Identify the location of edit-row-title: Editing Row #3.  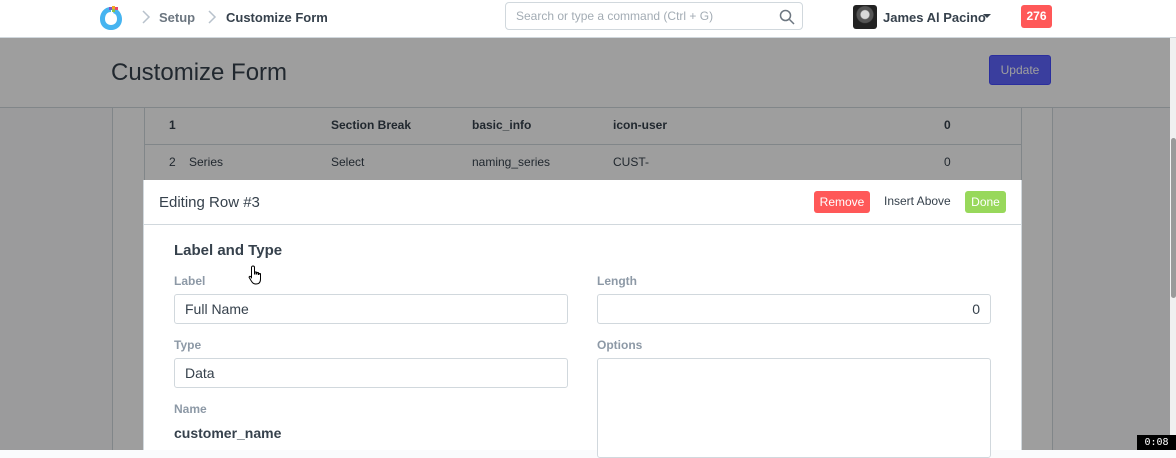
(209, 202).